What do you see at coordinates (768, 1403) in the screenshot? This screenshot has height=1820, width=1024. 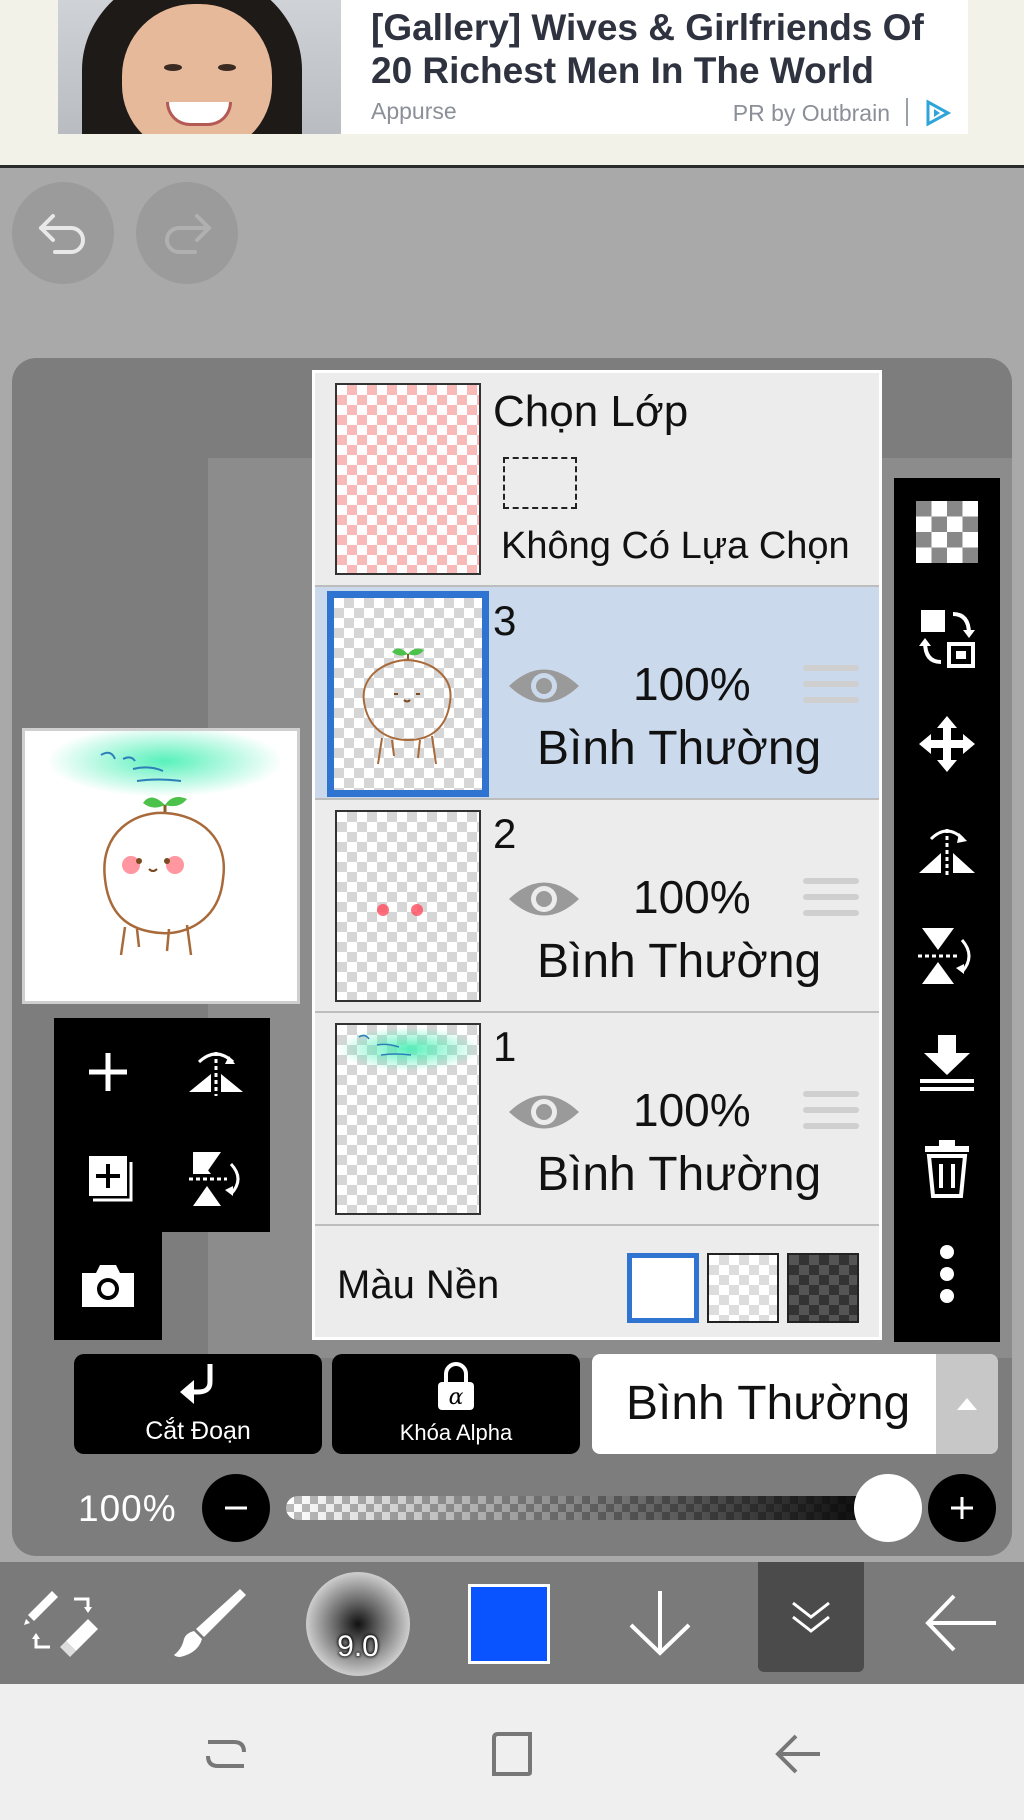 I see `blend-mode-value: Bình Thường` at bounding box center [768, 1403].